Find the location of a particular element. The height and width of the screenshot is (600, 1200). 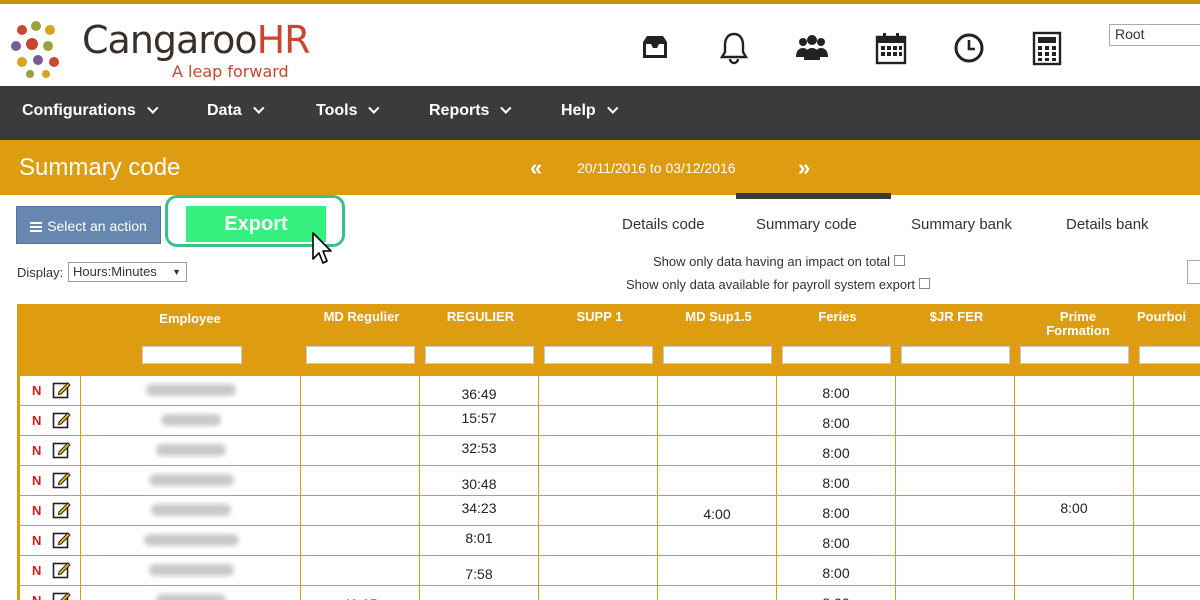

tab-summary-code: Summary code is located at coordinates (806, 224).